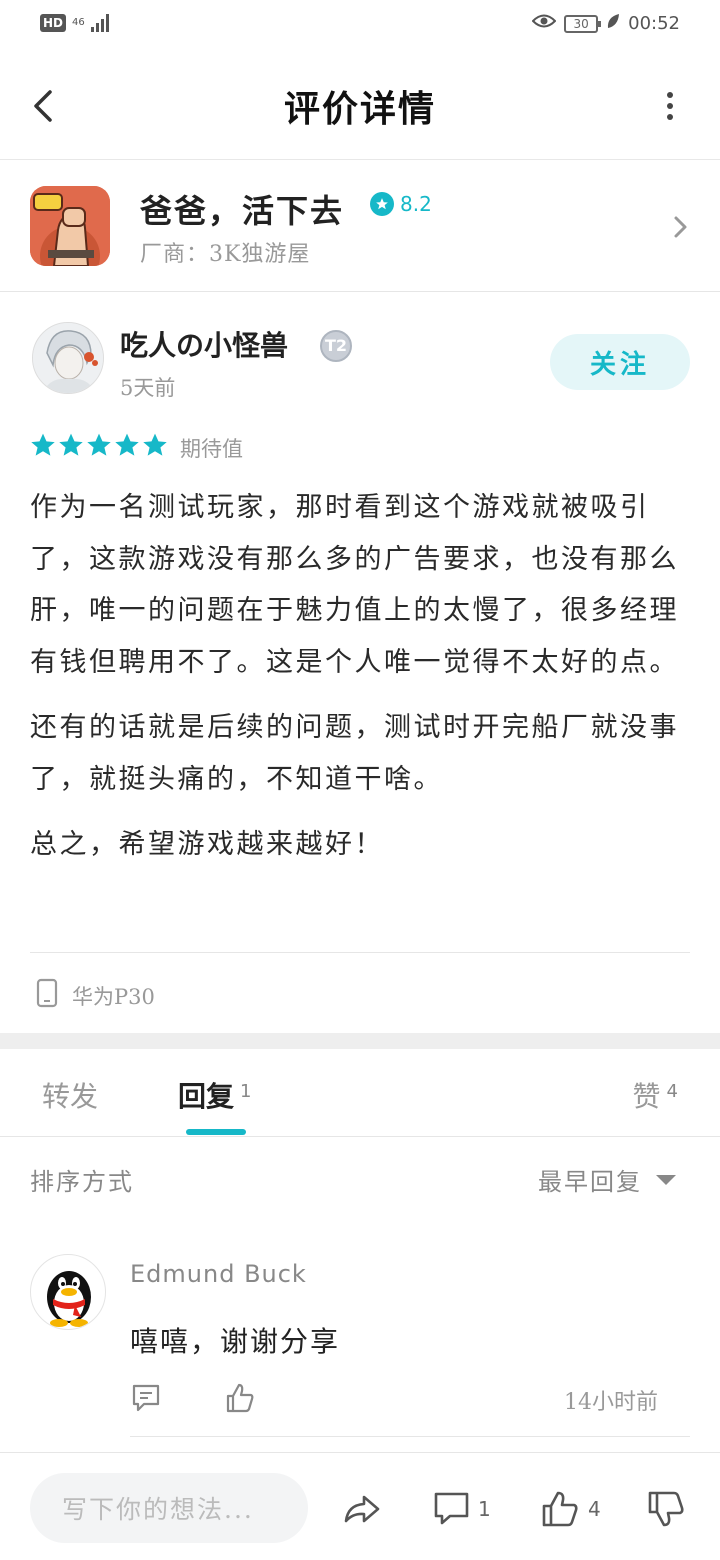 Image resolution: width=720 pixels, height=1560 pixels. What do you see at coordinates (360, 1041) in the screenshot?
I see `section-separator` at bounding box center [360, 1041].